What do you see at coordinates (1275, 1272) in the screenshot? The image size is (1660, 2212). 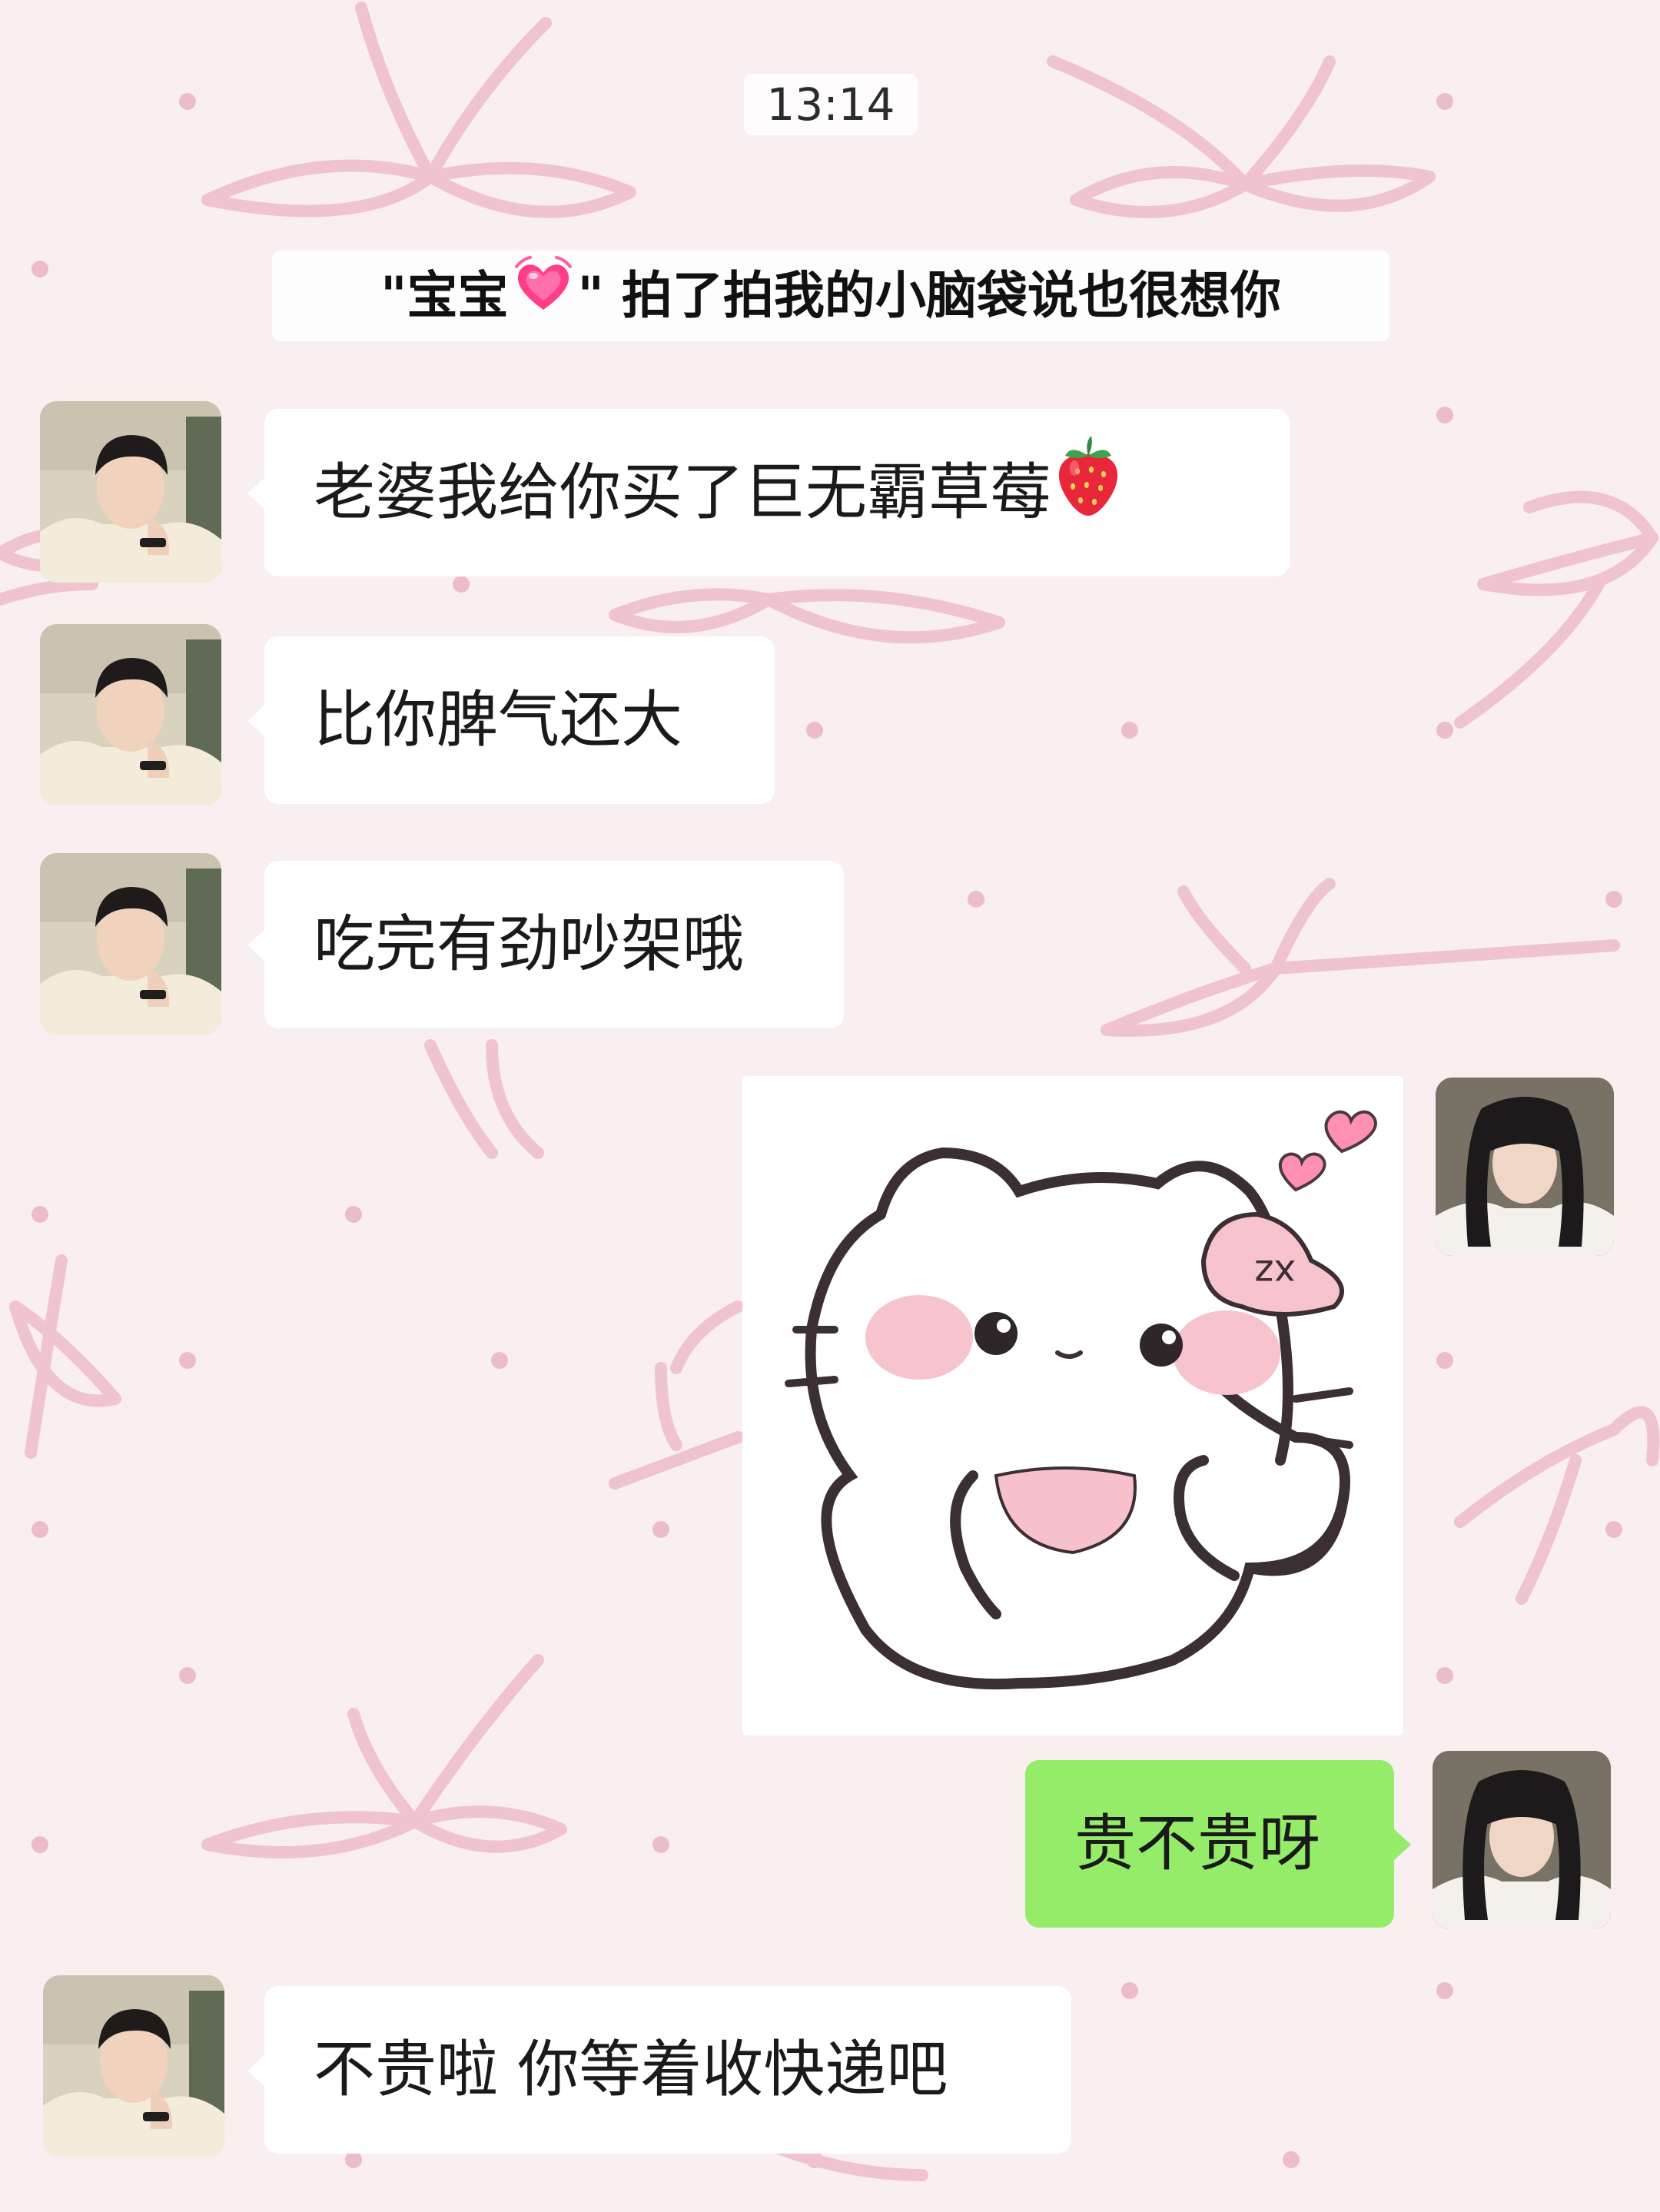 I see `sticker-text: xz` at bounding box center [1275, 1272].